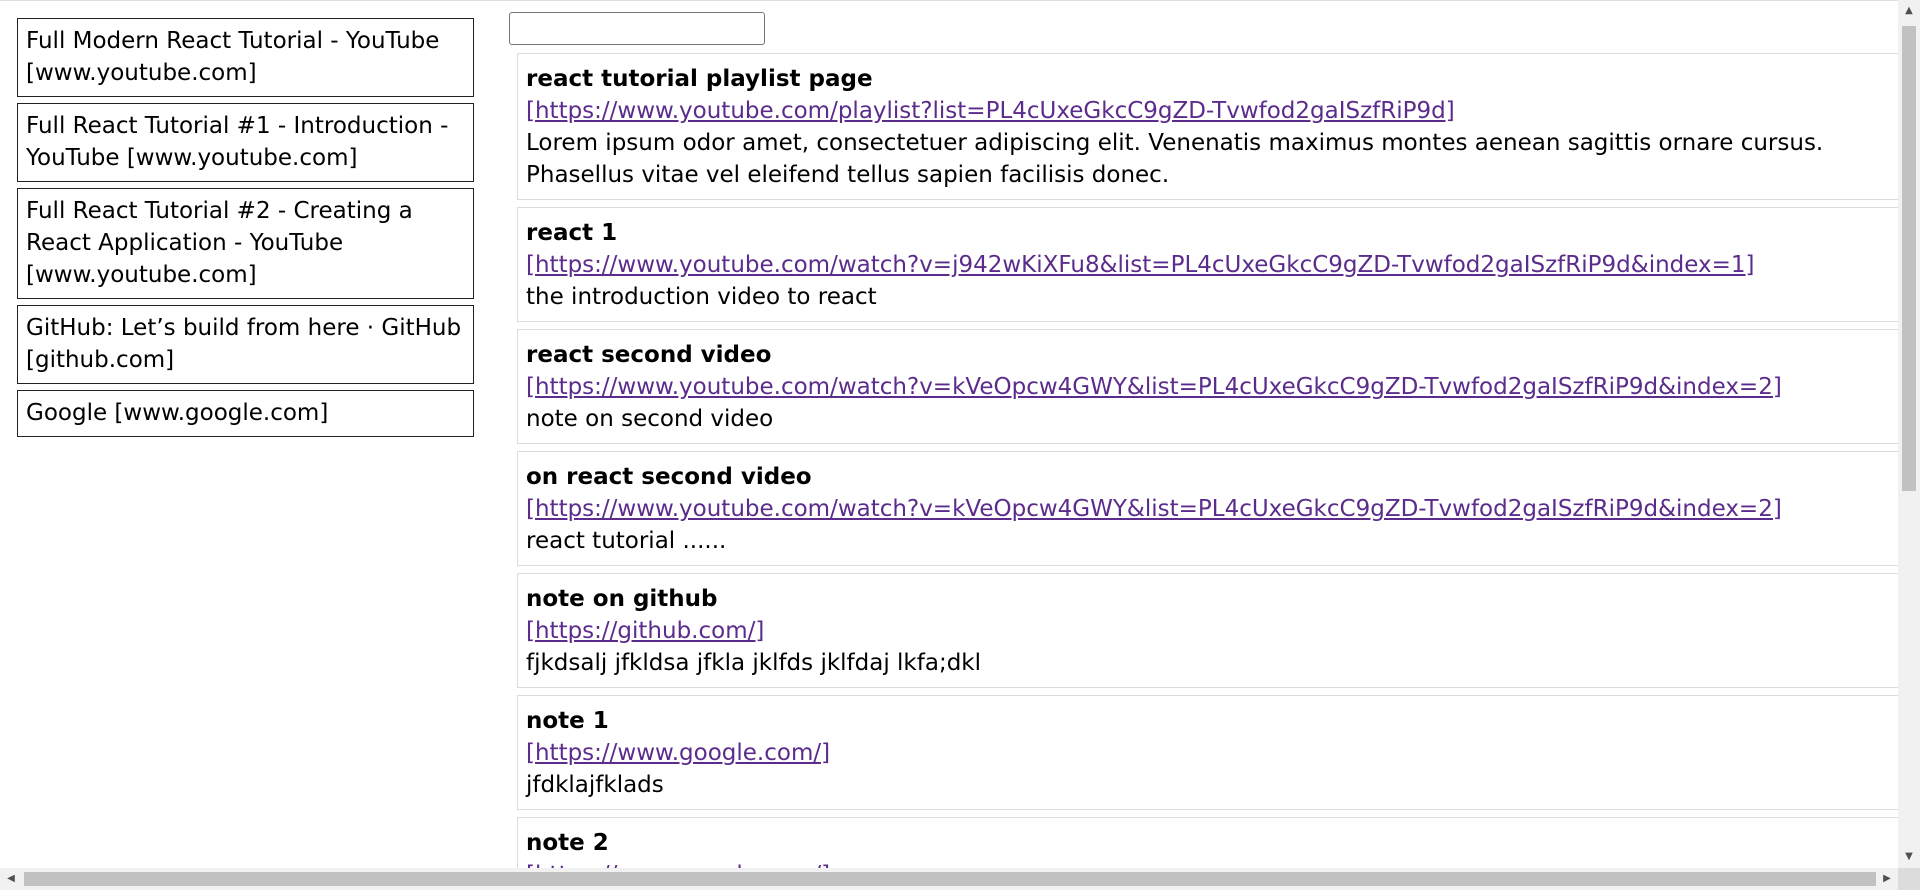 This screenshot has width=1920, height=890. I want to click on note-title: note on github, so click(622, 599).